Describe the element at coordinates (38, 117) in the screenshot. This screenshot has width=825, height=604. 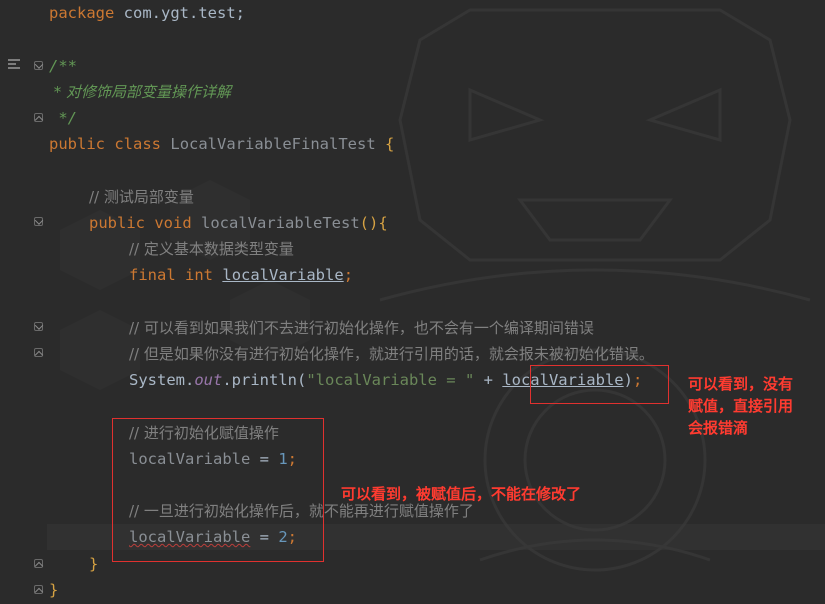
I see `fold-doc-comment-end-icon` at that location.